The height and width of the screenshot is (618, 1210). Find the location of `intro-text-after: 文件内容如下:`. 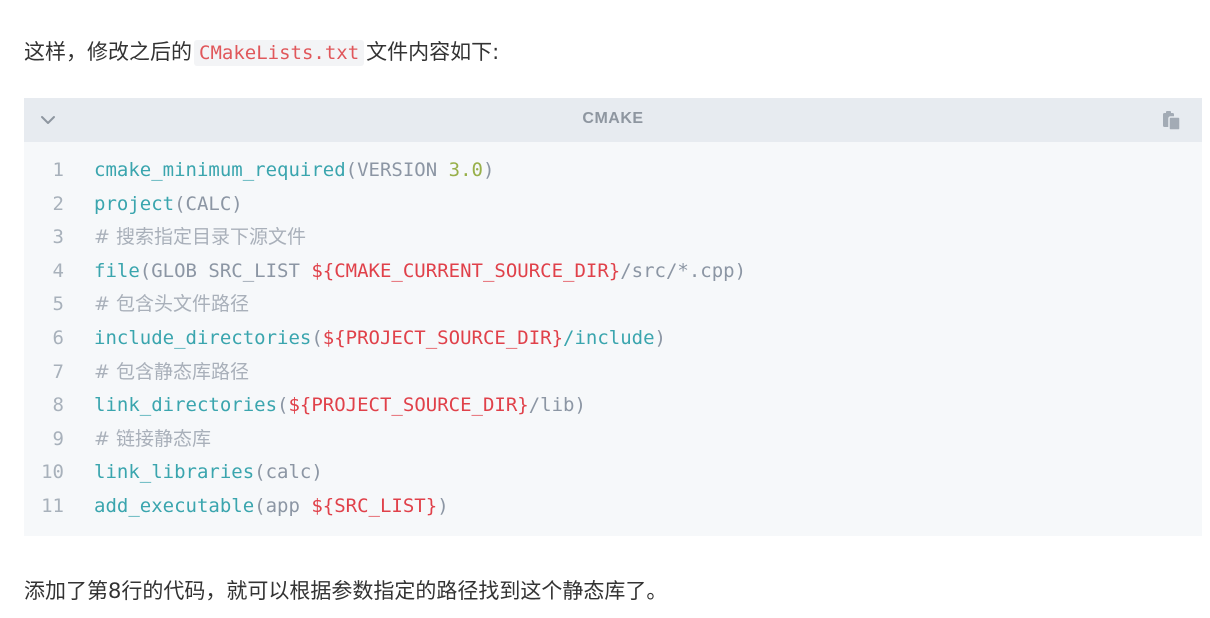

intro-text-after: 文件内容如下: is located at coordinates (433, 52).